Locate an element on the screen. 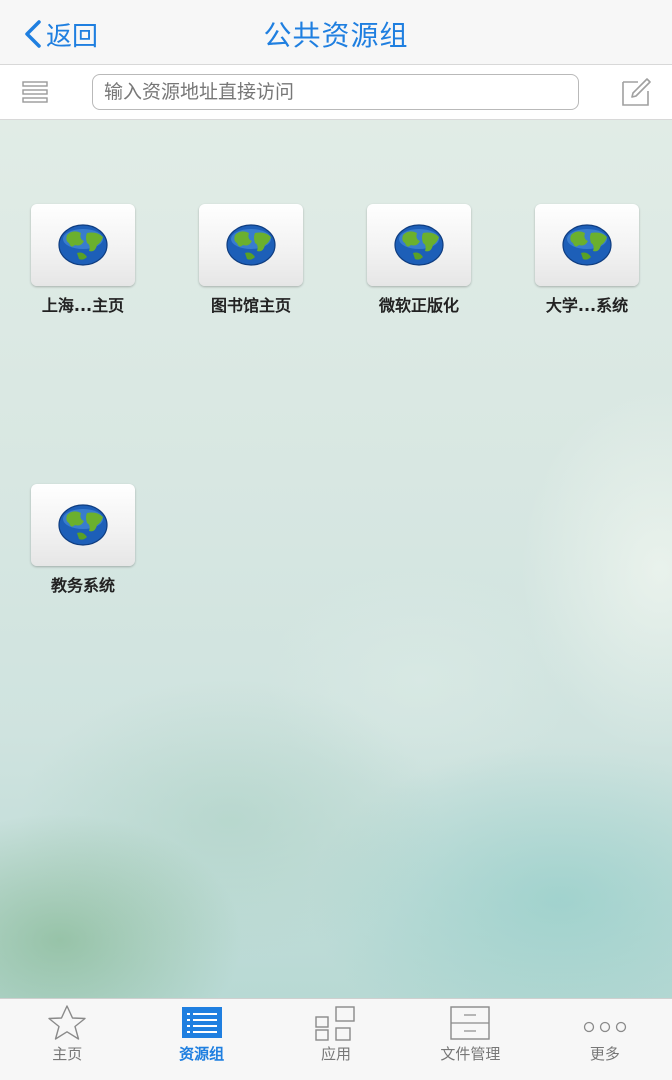 Image resolution: width=672 pixels, height=1080 pixels. tile-label: 大学...系统 is located at coordinates (587, 305).